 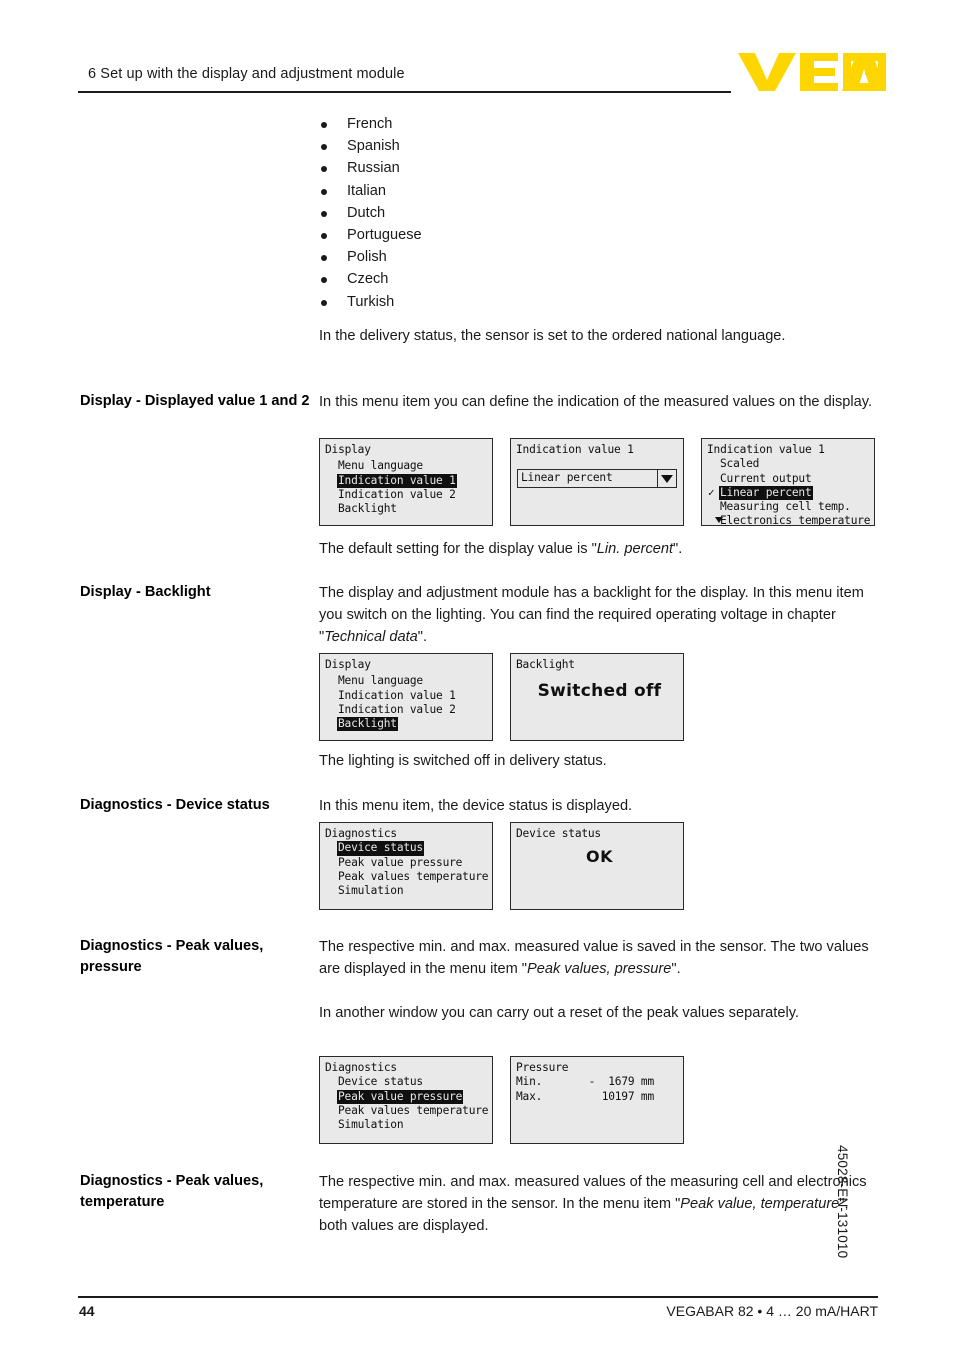 I want to click on heading-text: Display - Backlight, so click(x=145, y=592).